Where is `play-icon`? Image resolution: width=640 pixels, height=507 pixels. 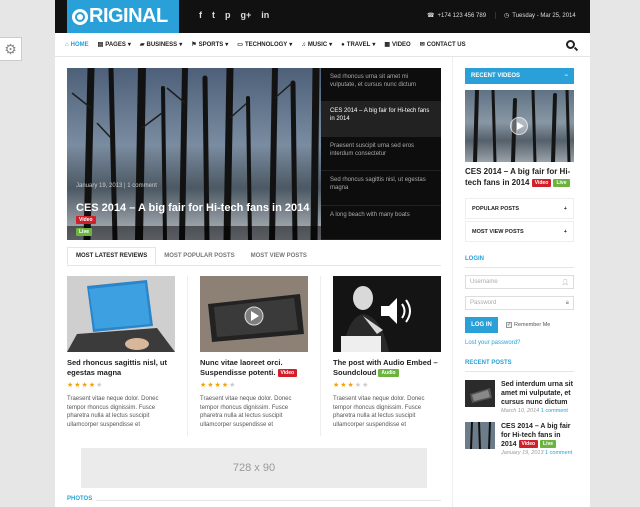 play-icon is located at coordinates (519, 126).